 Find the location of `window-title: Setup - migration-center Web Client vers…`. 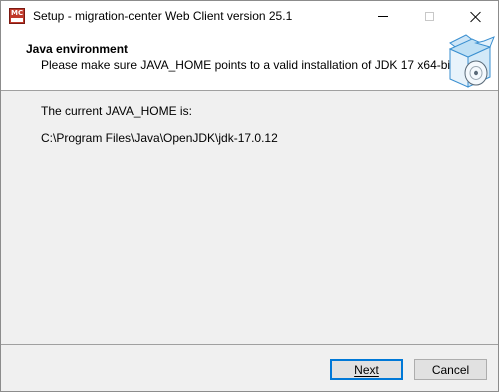

window-title: Setup - migration-center Web Client vers… is located at coordinates (163, 16).